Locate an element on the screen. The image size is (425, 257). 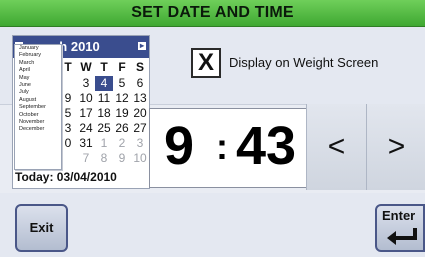
month-menu-item: November is located at coordinates (38, 122).